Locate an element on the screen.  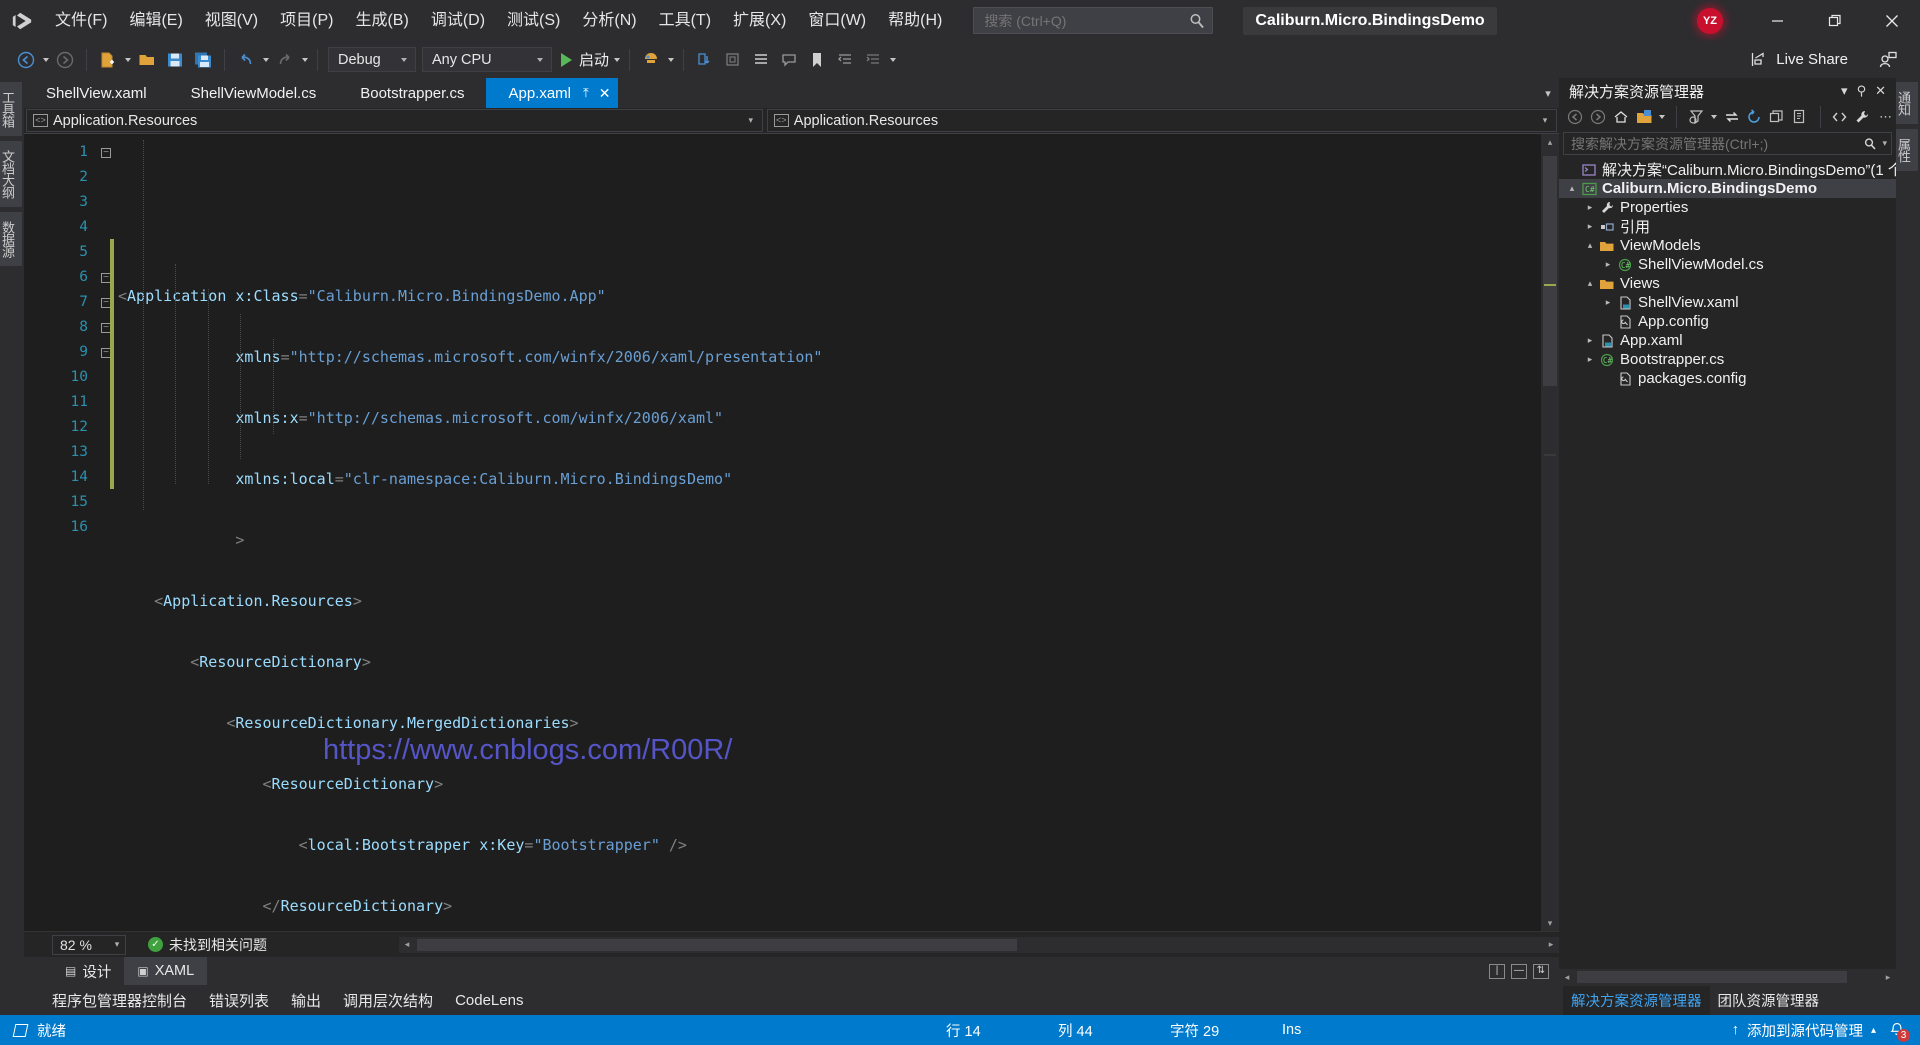
new-project-dropdown-icon is located at coordinates (127, 60).